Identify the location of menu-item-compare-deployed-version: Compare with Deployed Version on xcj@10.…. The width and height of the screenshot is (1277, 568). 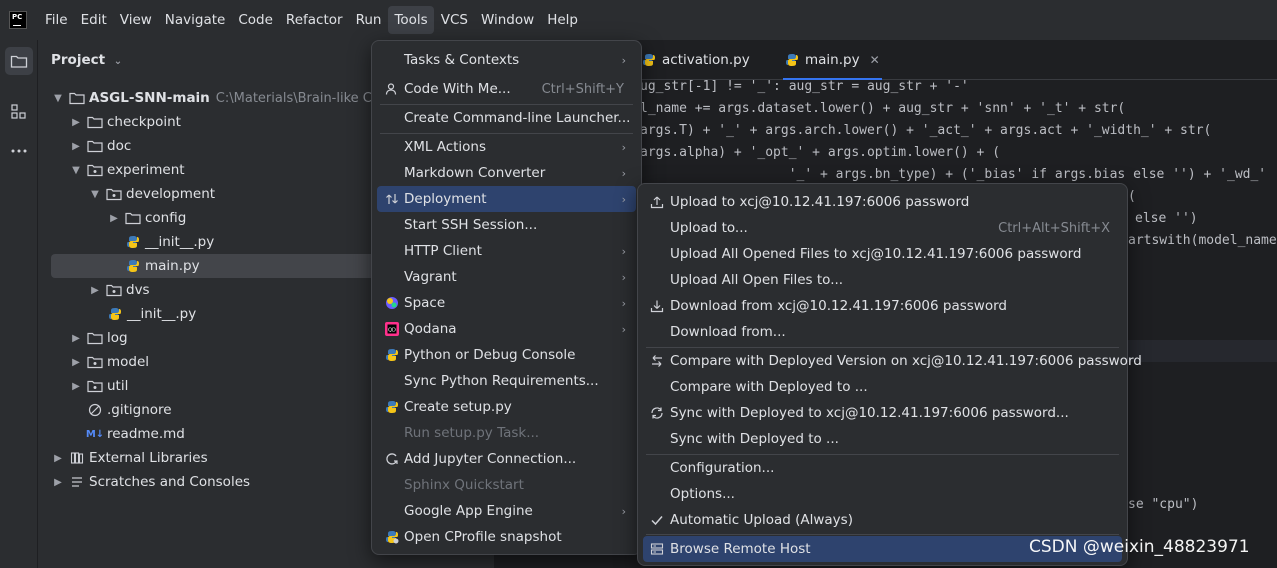
(892, 361).